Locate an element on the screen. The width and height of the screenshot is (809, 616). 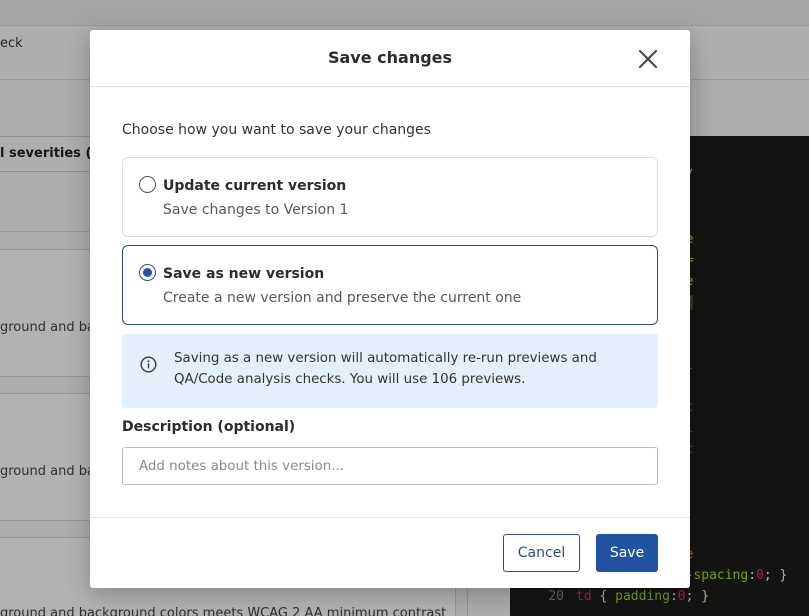
option-description: Save changes to Version 1 is located at coordinates (256, 210).